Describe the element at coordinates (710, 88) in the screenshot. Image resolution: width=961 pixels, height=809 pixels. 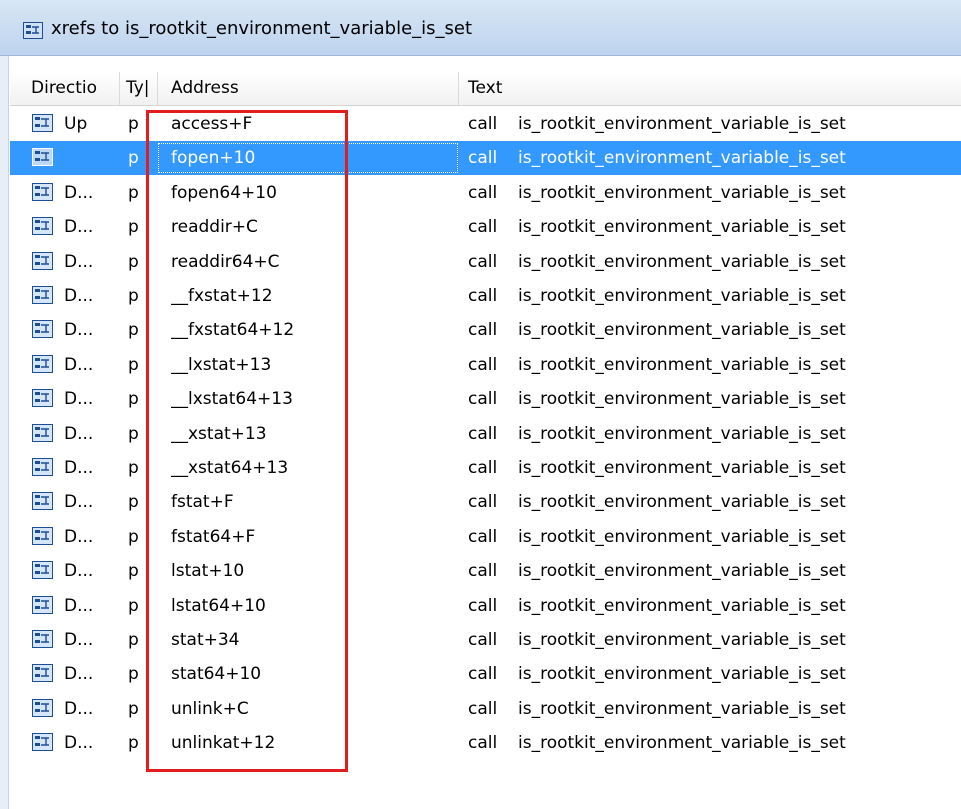
I see `column-header-text: Text` at that location.